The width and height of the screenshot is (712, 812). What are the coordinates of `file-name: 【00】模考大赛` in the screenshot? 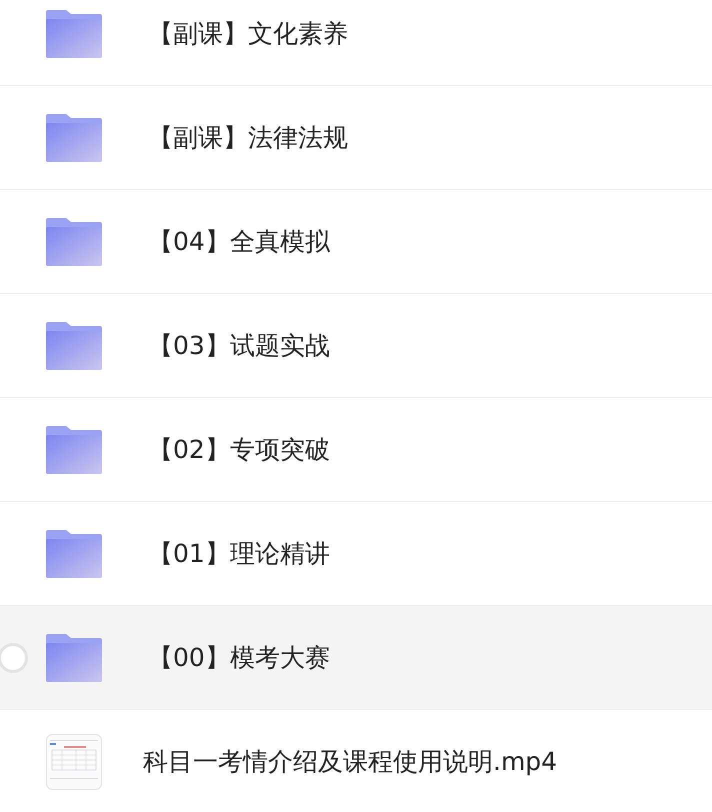 It's located at (239, 658).